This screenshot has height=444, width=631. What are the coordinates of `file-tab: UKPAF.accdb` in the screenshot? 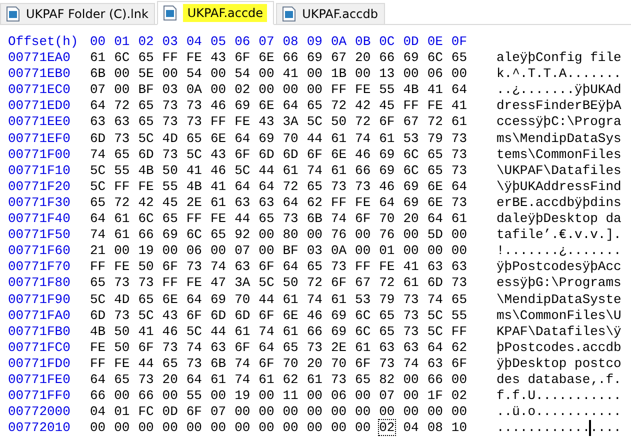 It's located at (330, 13).